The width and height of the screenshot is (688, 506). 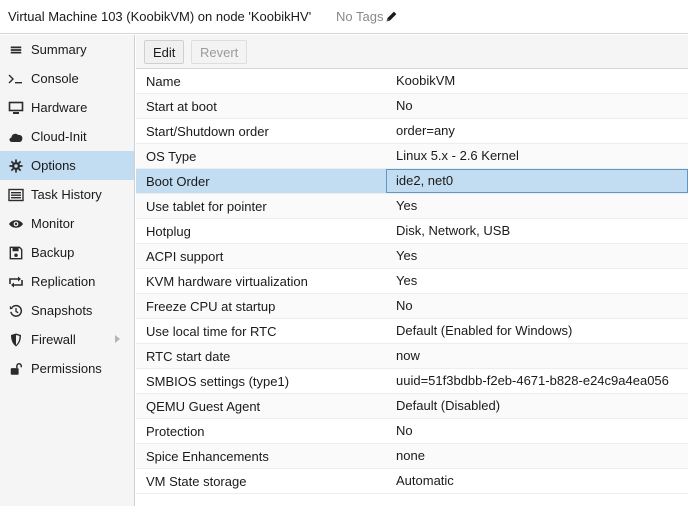 I want to click on option-value: now, so click(x=408, y=355).